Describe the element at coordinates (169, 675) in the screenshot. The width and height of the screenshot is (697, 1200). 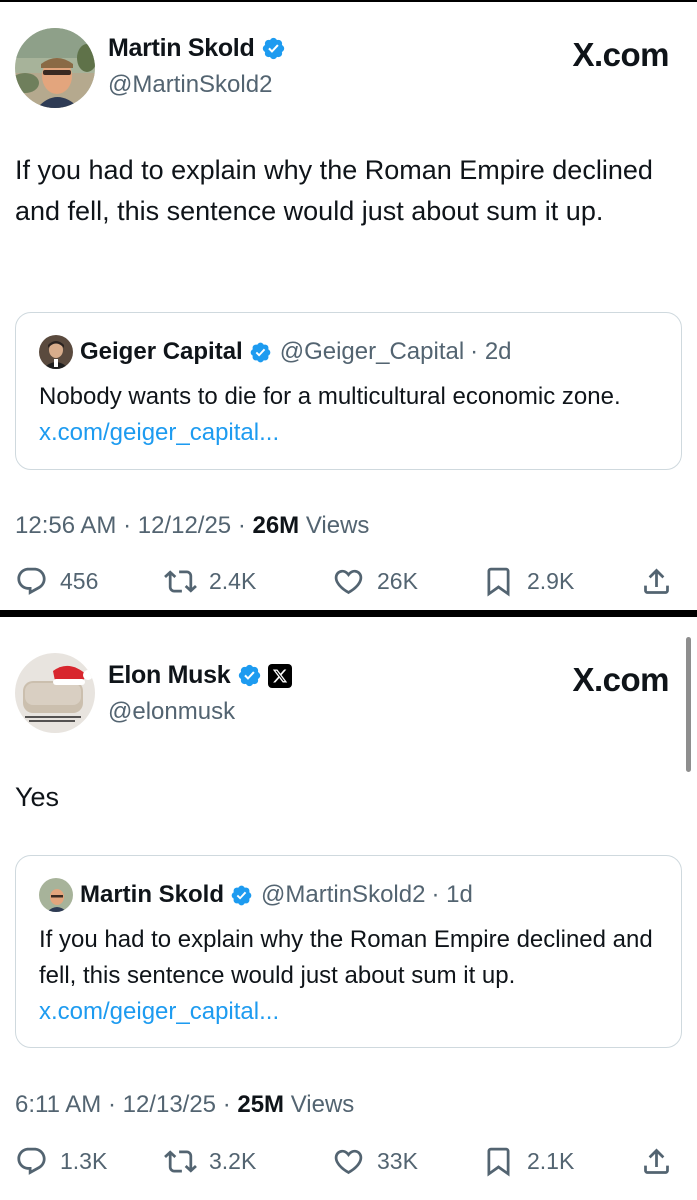
I see `author-name: Elon Musk` at that location.